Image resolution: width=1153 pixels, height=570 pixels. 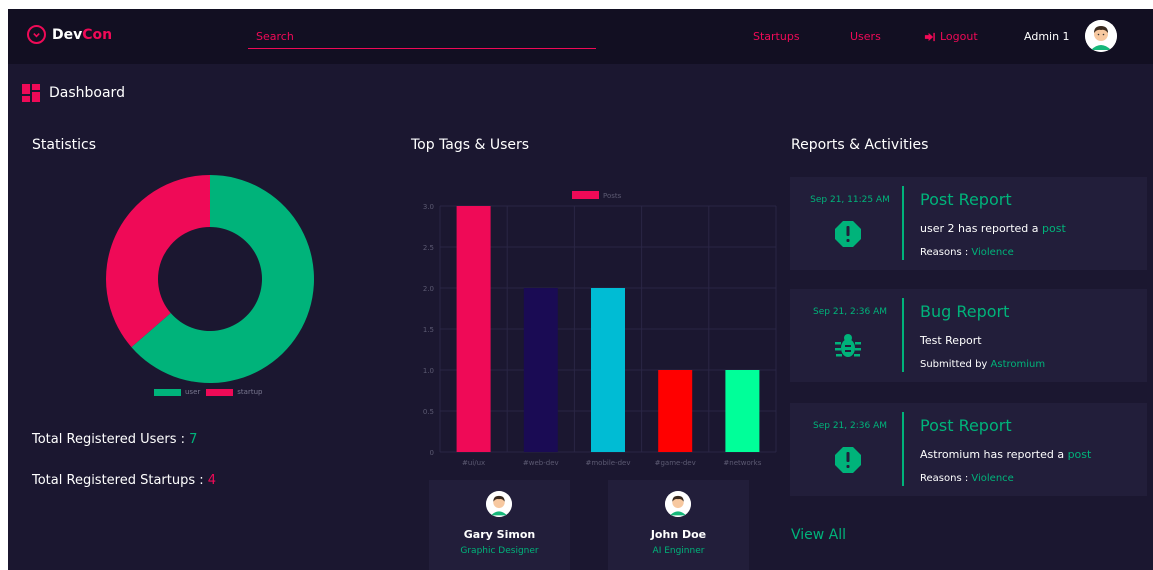 What do you see at coordinates (499, 534) in the screenshot?
I see `user-name: Gary Simon` at bounding box center [499, 534].